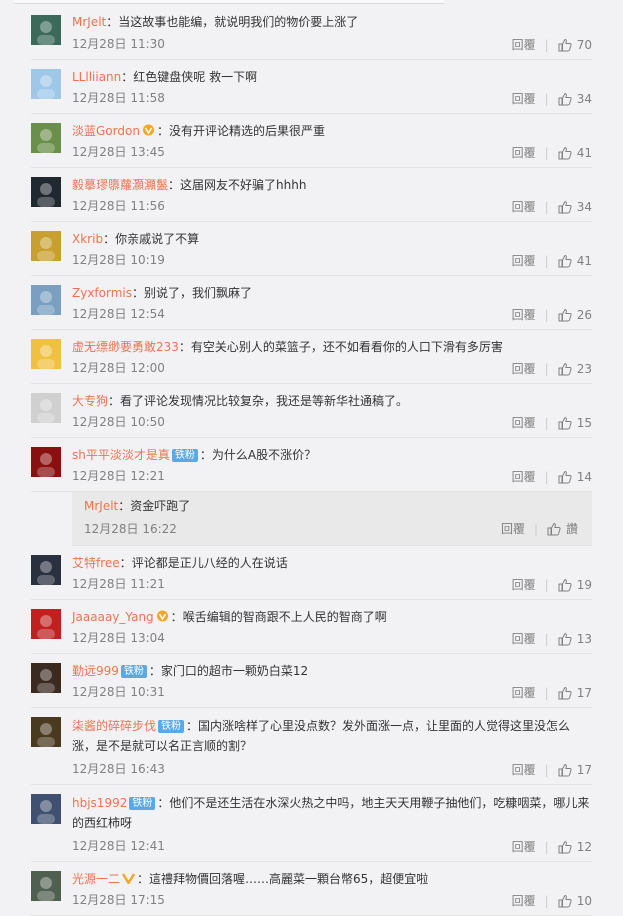  Describe the element at coordinates (99, 803) in the screenshot. I see `user-name-link: hbjs1992` at that location.